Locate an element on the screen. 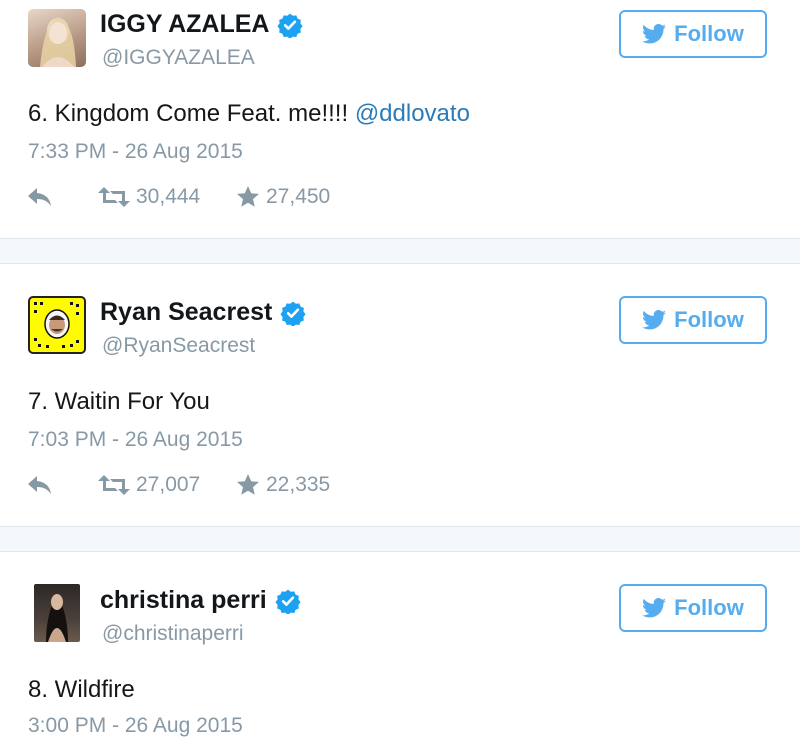  tweet-text: 6. Kingdom Come Feat. me!!!! @ddlovato is located at coordinates (249, 114).